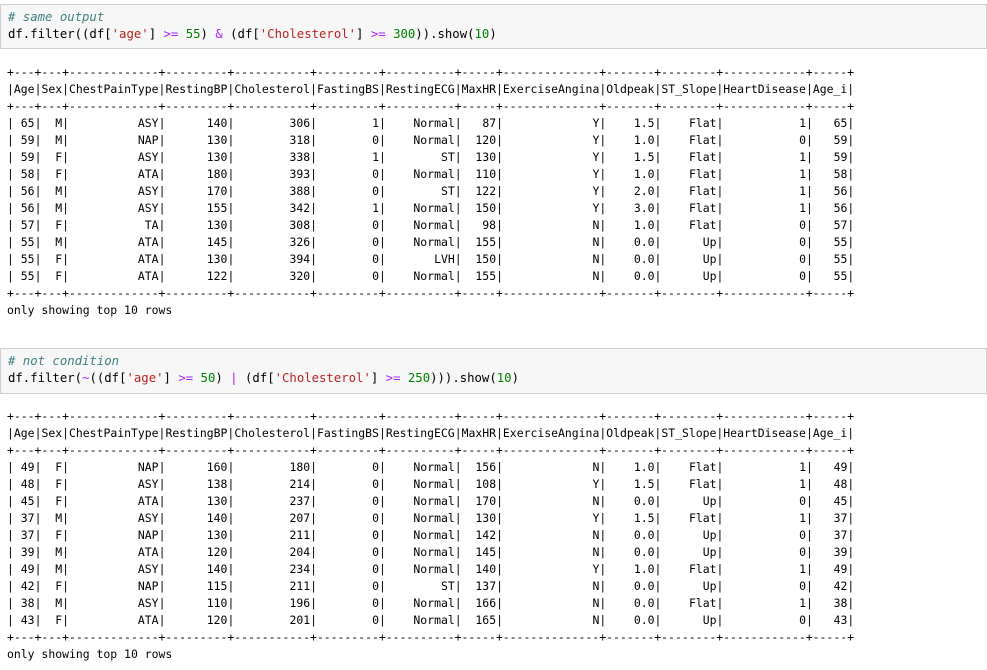  Describe the element at coordinates (217, 484) in the screenshot. I see `table-cell: 138` at that location.